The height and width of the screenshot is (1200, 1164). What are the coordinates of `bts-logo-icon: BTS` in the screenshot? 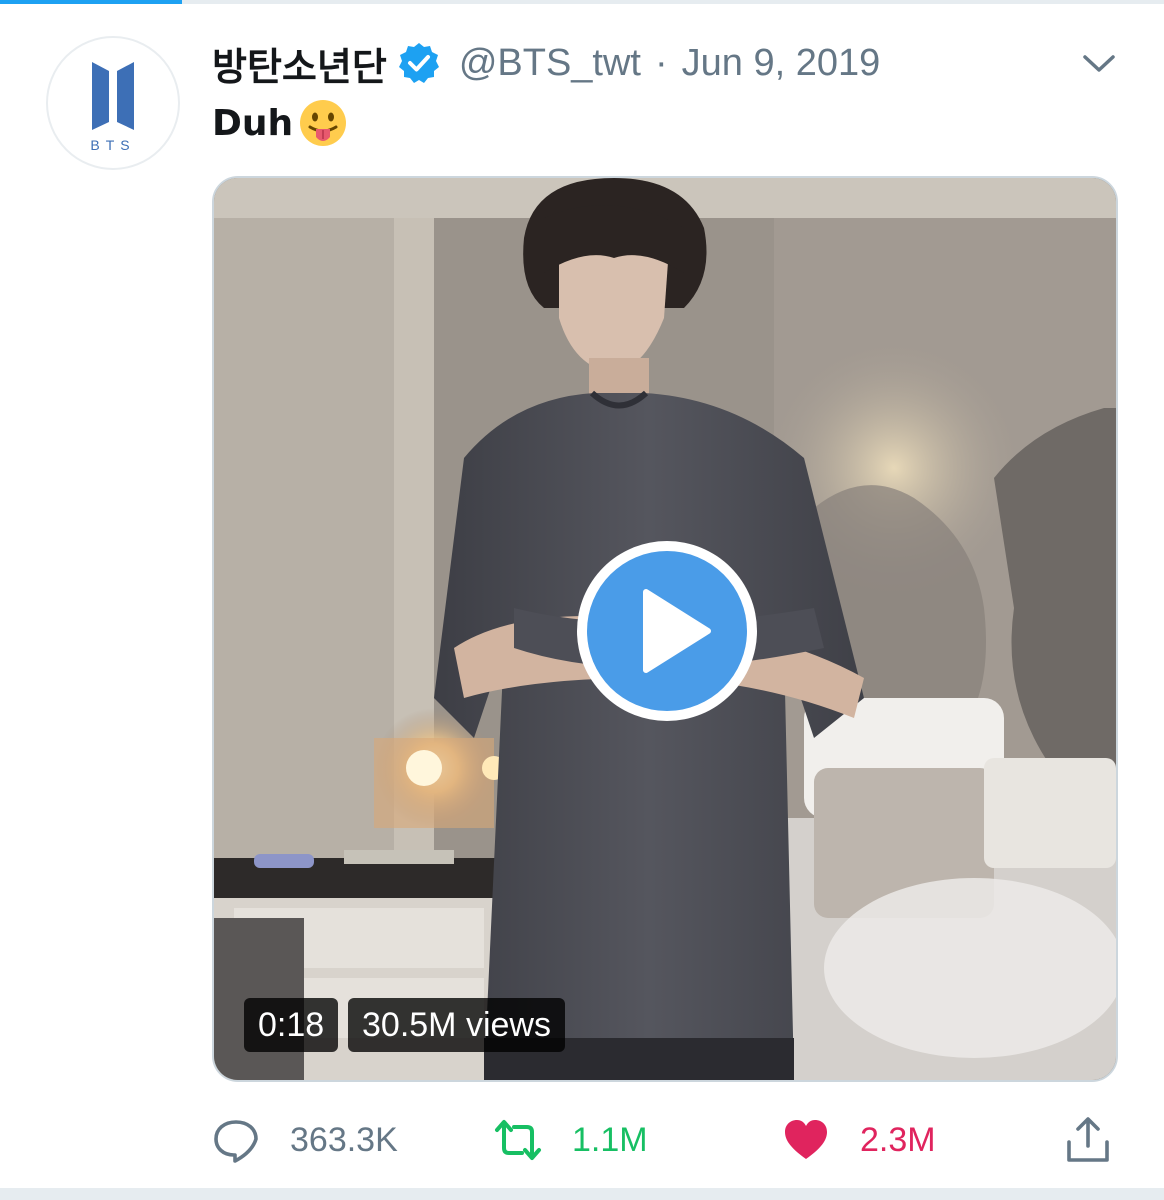 It's located at (112, 107).